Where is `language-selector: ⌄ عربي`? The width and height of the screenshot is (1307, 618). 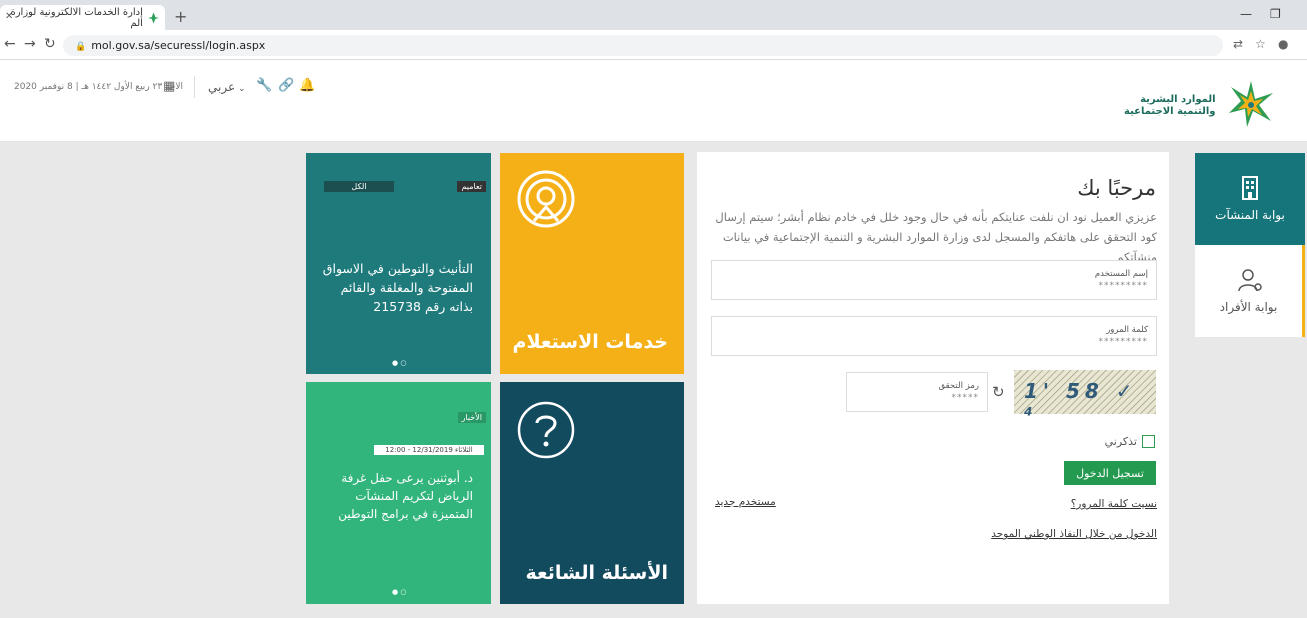
language-selector: ⌄ عربي is located at coordinates (227, 87).